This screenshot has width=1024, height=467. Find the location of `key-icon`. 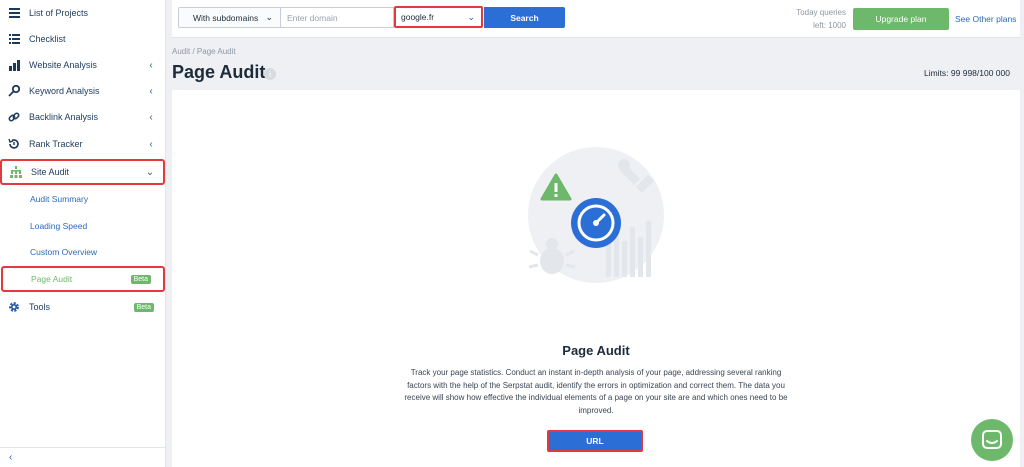

key-icon is located at coordinates (14, 91).